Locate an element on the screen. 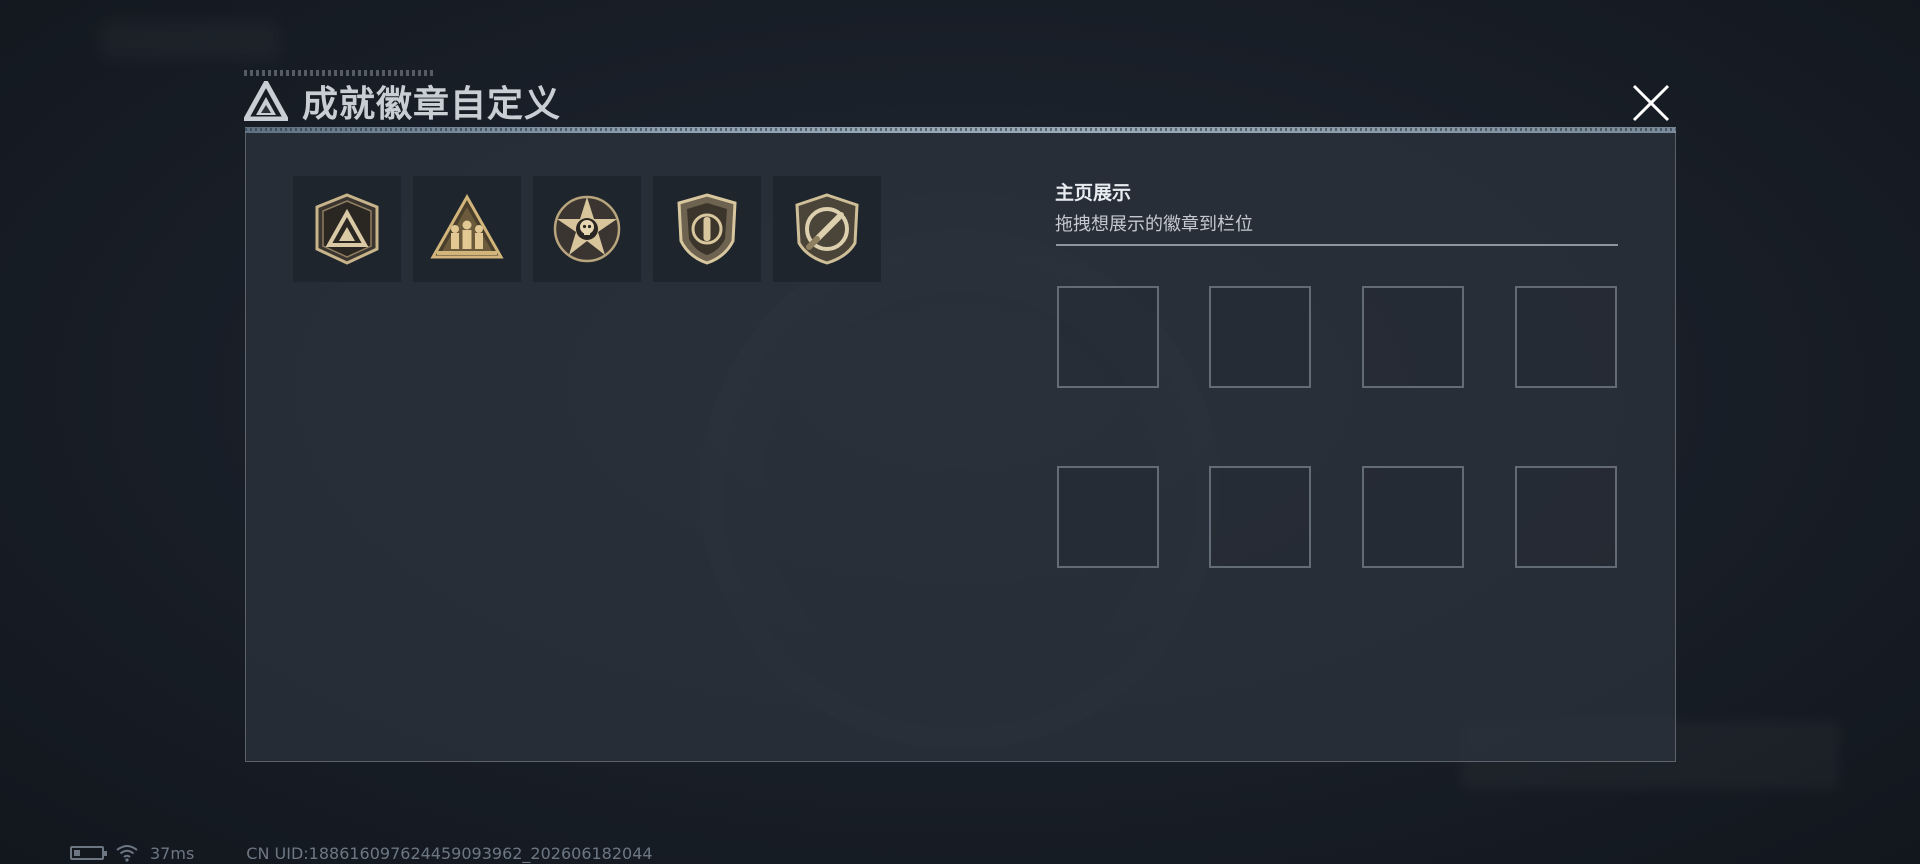 This screenshot has height=864, width=1920. badge-circle-knife is located at coordinates (827, 229).